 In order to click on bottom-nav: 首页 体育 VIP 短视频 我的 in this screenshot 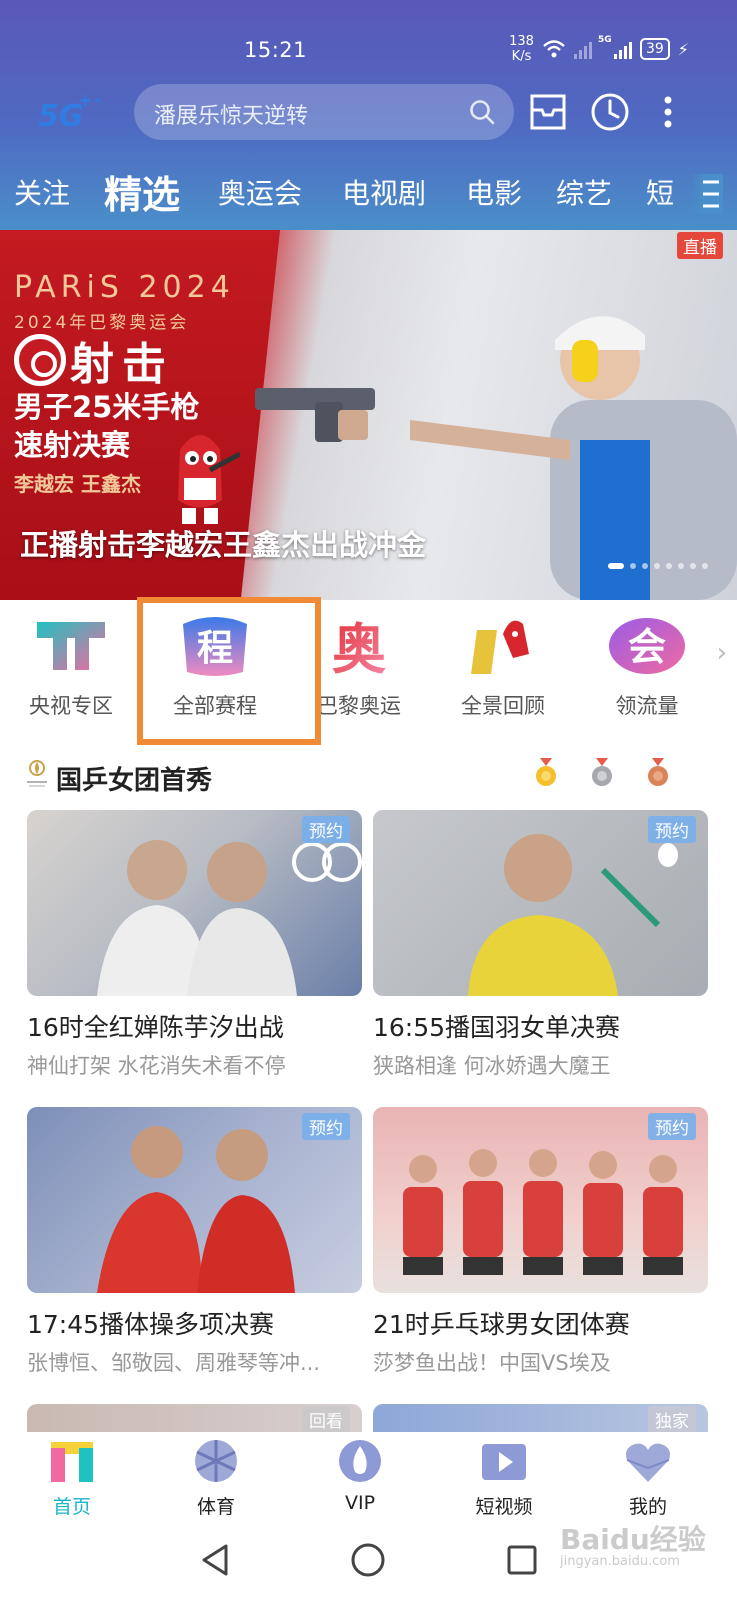, I will do `click(368, 1476)`.